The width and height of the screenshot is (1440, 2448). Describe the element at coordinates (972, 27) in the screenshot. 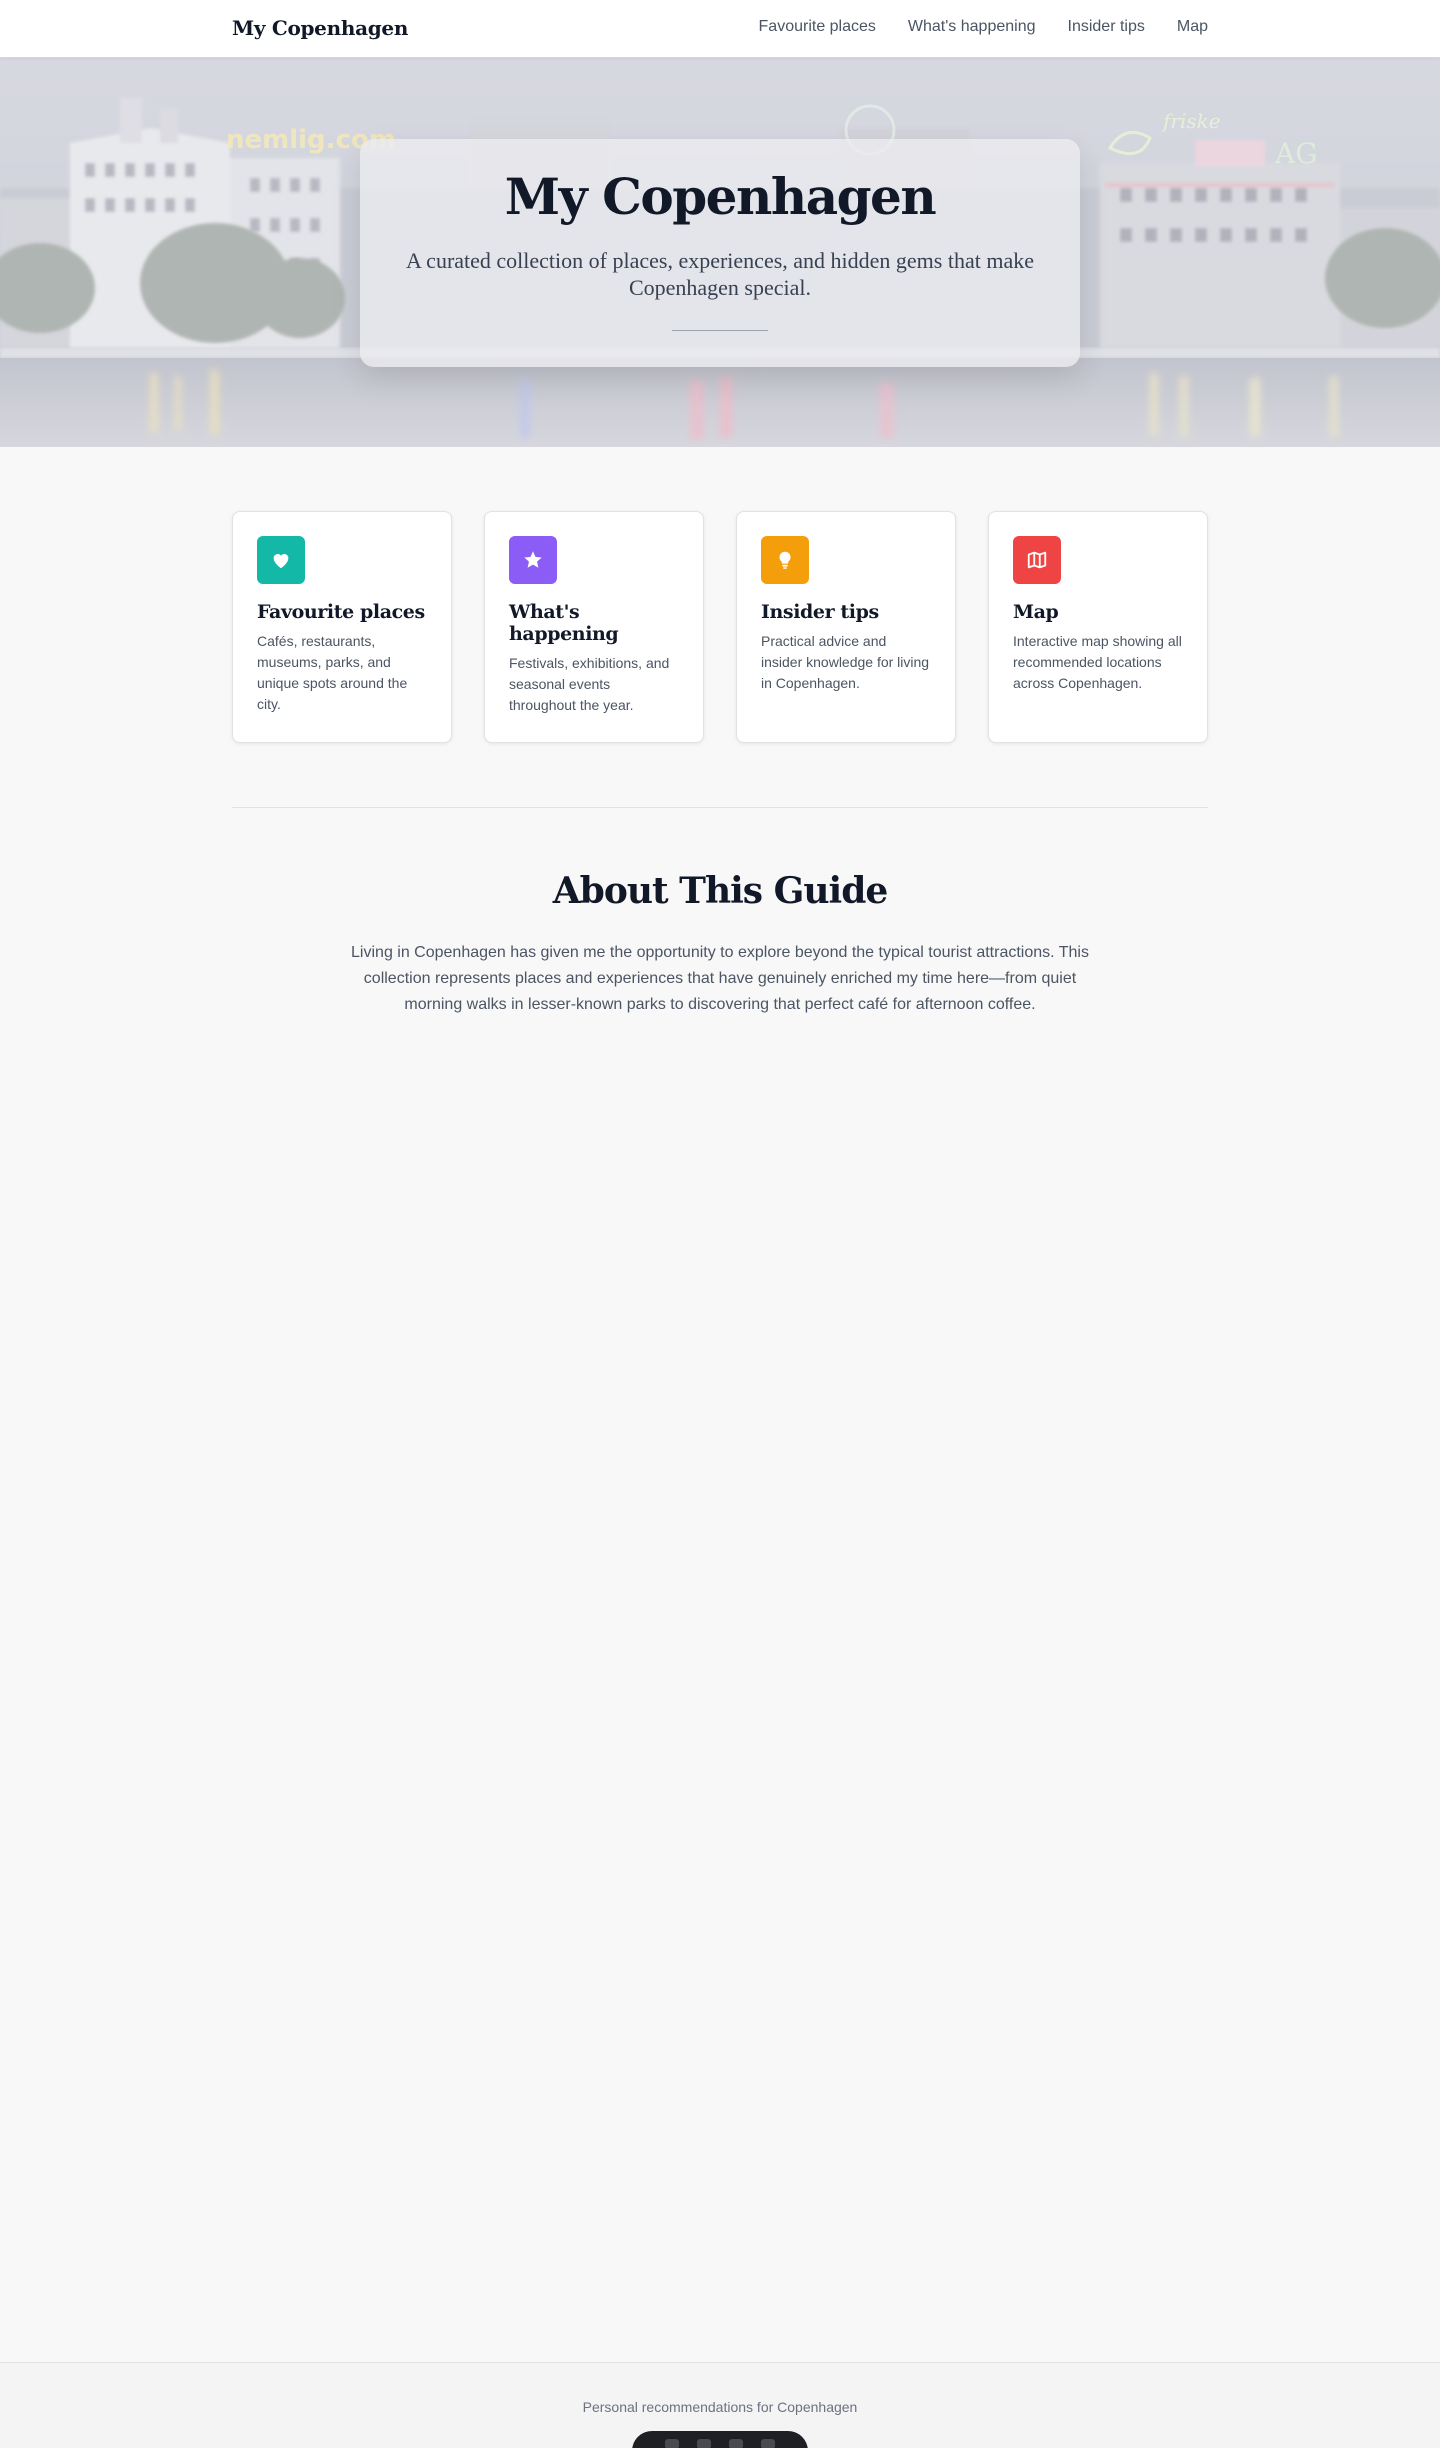

I see `nav-link-whats-happening: What's happening` at that location.